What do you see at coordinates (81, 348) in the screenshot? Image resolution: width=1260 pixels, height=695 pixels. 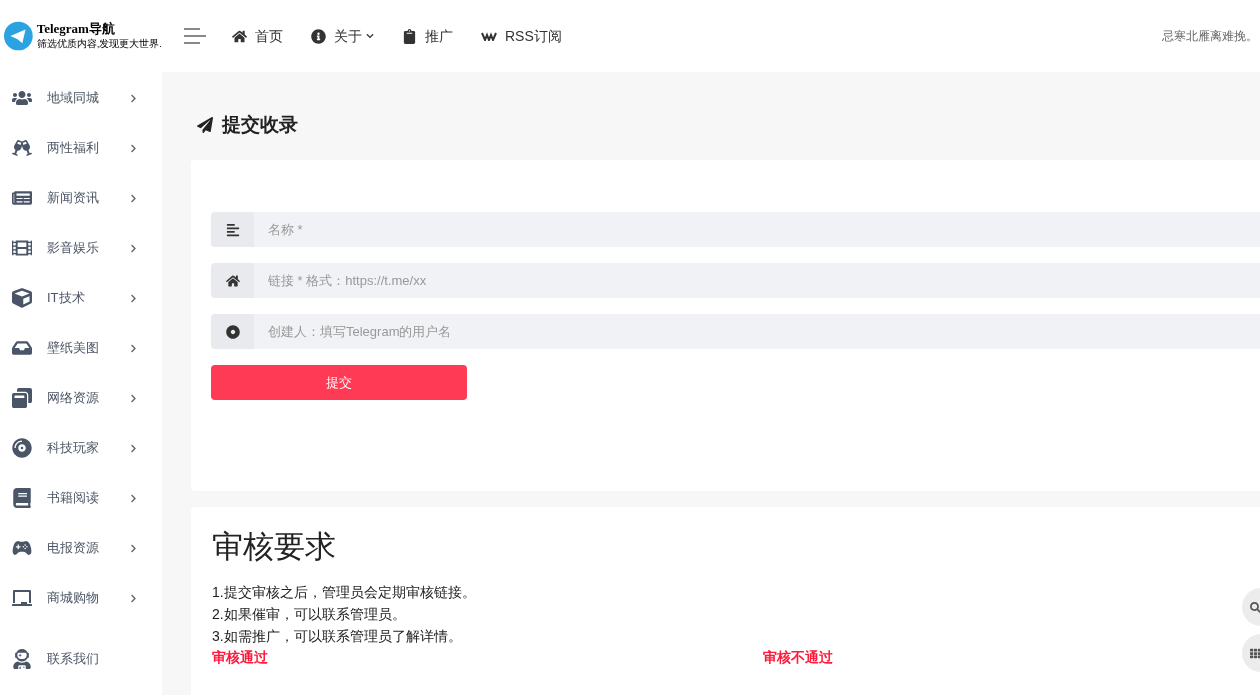 I see `sidebar-item: 壁纸美图` at bounding box center [81, 348].